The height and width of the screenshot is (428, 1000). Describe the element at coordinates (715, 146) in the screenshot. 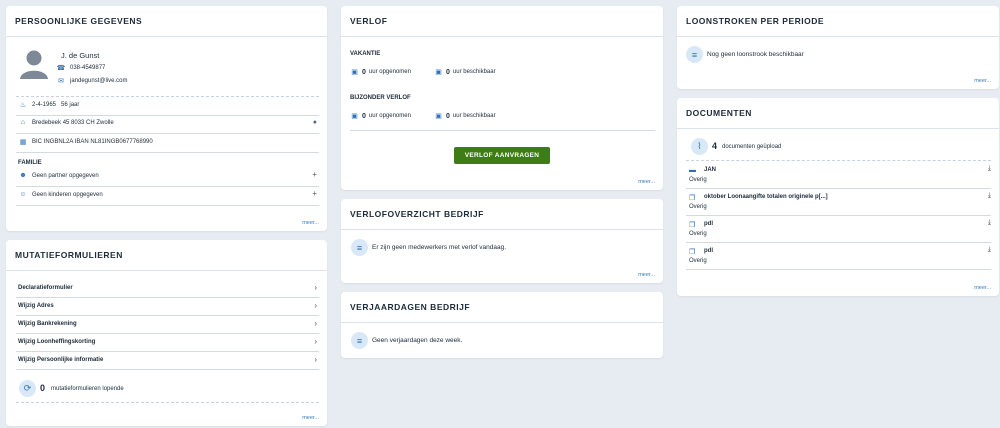

I see `documenten-count: 4` at that location.